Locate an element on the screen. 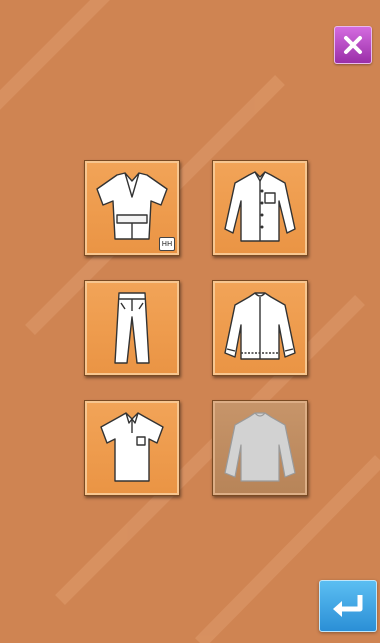 This screenshot has height=643, width=380. dress-shirt-icon is located at coordinates (260, 206).